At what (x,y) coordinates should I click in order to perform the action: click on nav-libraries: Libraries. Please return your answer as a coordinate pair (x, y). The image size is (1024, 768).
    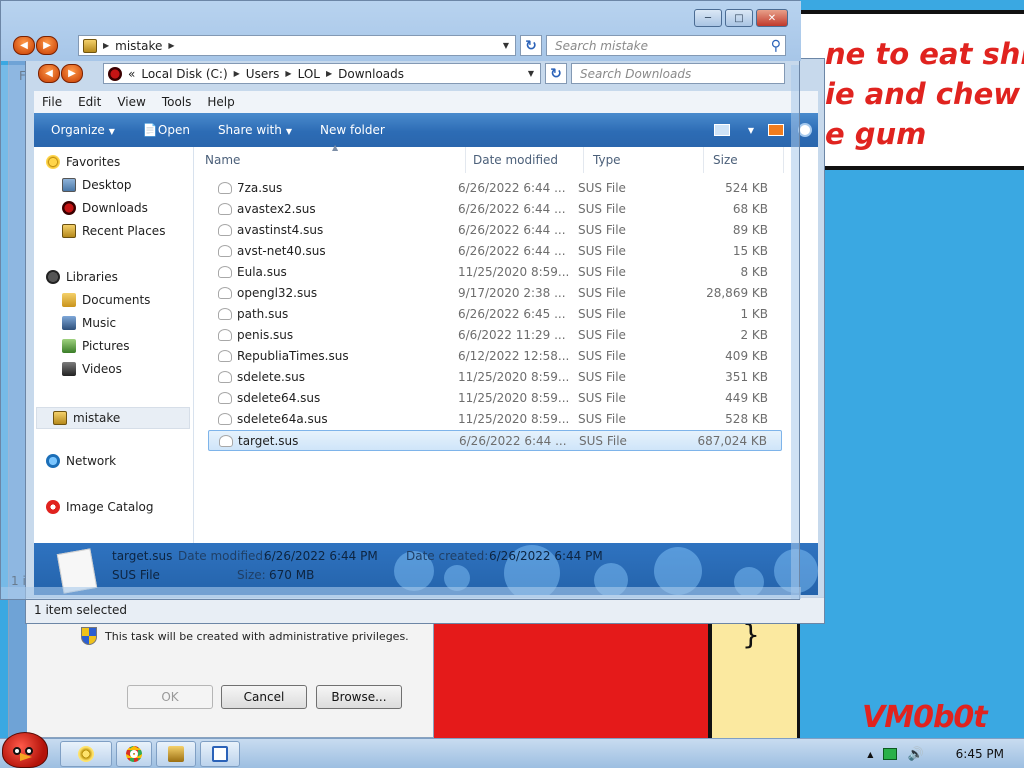
    Looking at the image, I should click on (82, 277).